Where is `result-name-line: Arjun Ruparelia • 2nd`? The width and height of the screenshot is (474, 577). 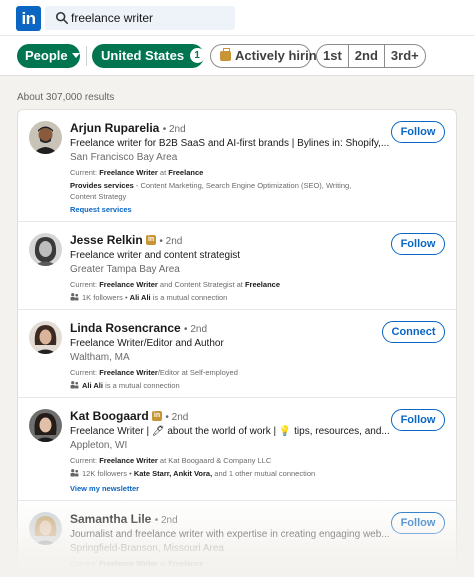 result-name-line: Arjun Ruparelia • 2nd is located at coordinates (128, 128).